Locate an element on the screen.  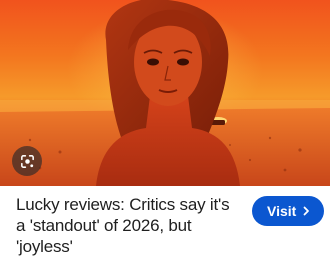
visit-label: Visit is located at coordinates (282, 211).